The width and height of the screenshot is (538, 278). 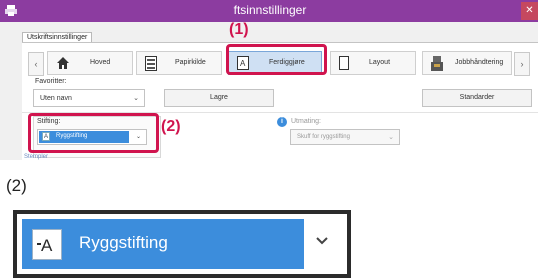 I want to click on svg-text: A, so click(x=47, y=245).